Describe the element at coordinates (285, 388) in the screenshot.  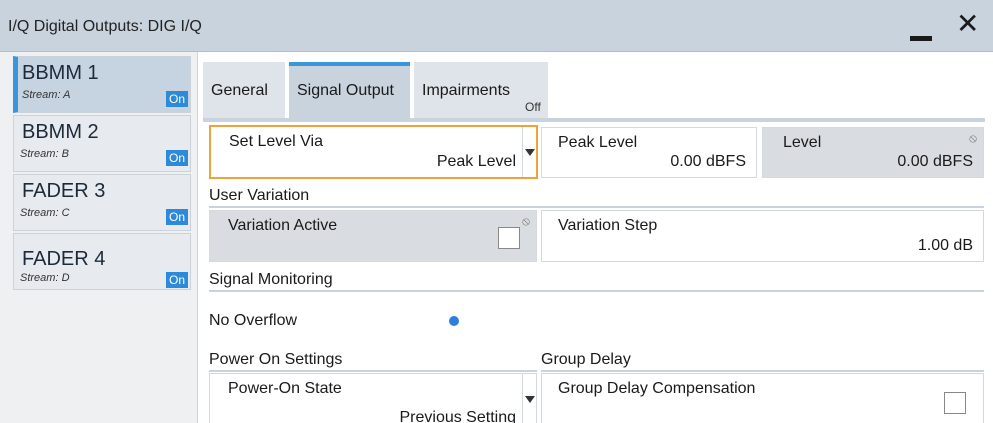
I see `field-label: Power-On State` at that location.